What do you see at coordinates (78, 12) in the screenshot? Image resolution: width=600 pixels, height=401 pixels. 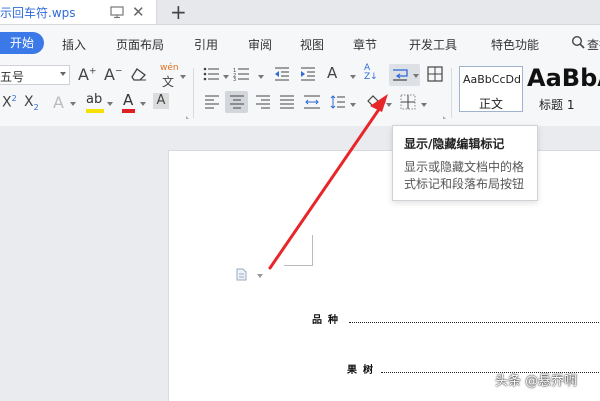 I see `document-tab: 示回车符.wps ✕` at bounding box center [78, 12].